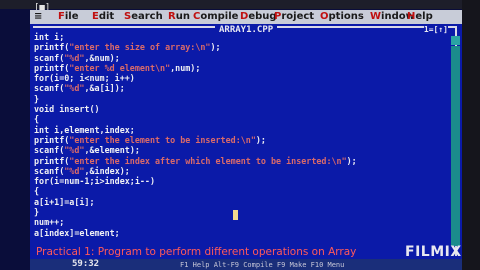  Describe the element at coordinates (64, 201) in the screenshot. I see `code-line: a[i+1]=a[i];` at that location.